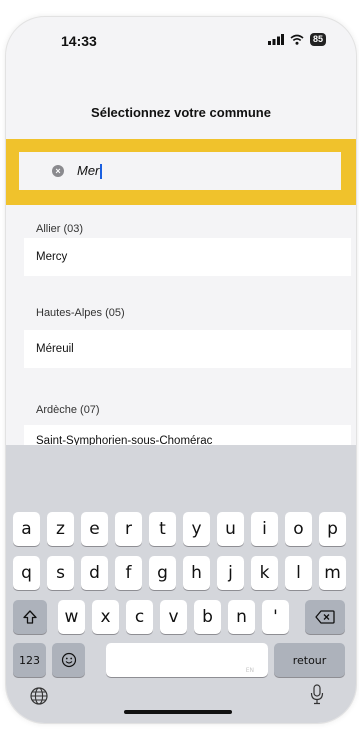 The image size is (359, 731). Describe the element at coordinates (94, 573) in the screenshot. I see `key-d: d` at that location.